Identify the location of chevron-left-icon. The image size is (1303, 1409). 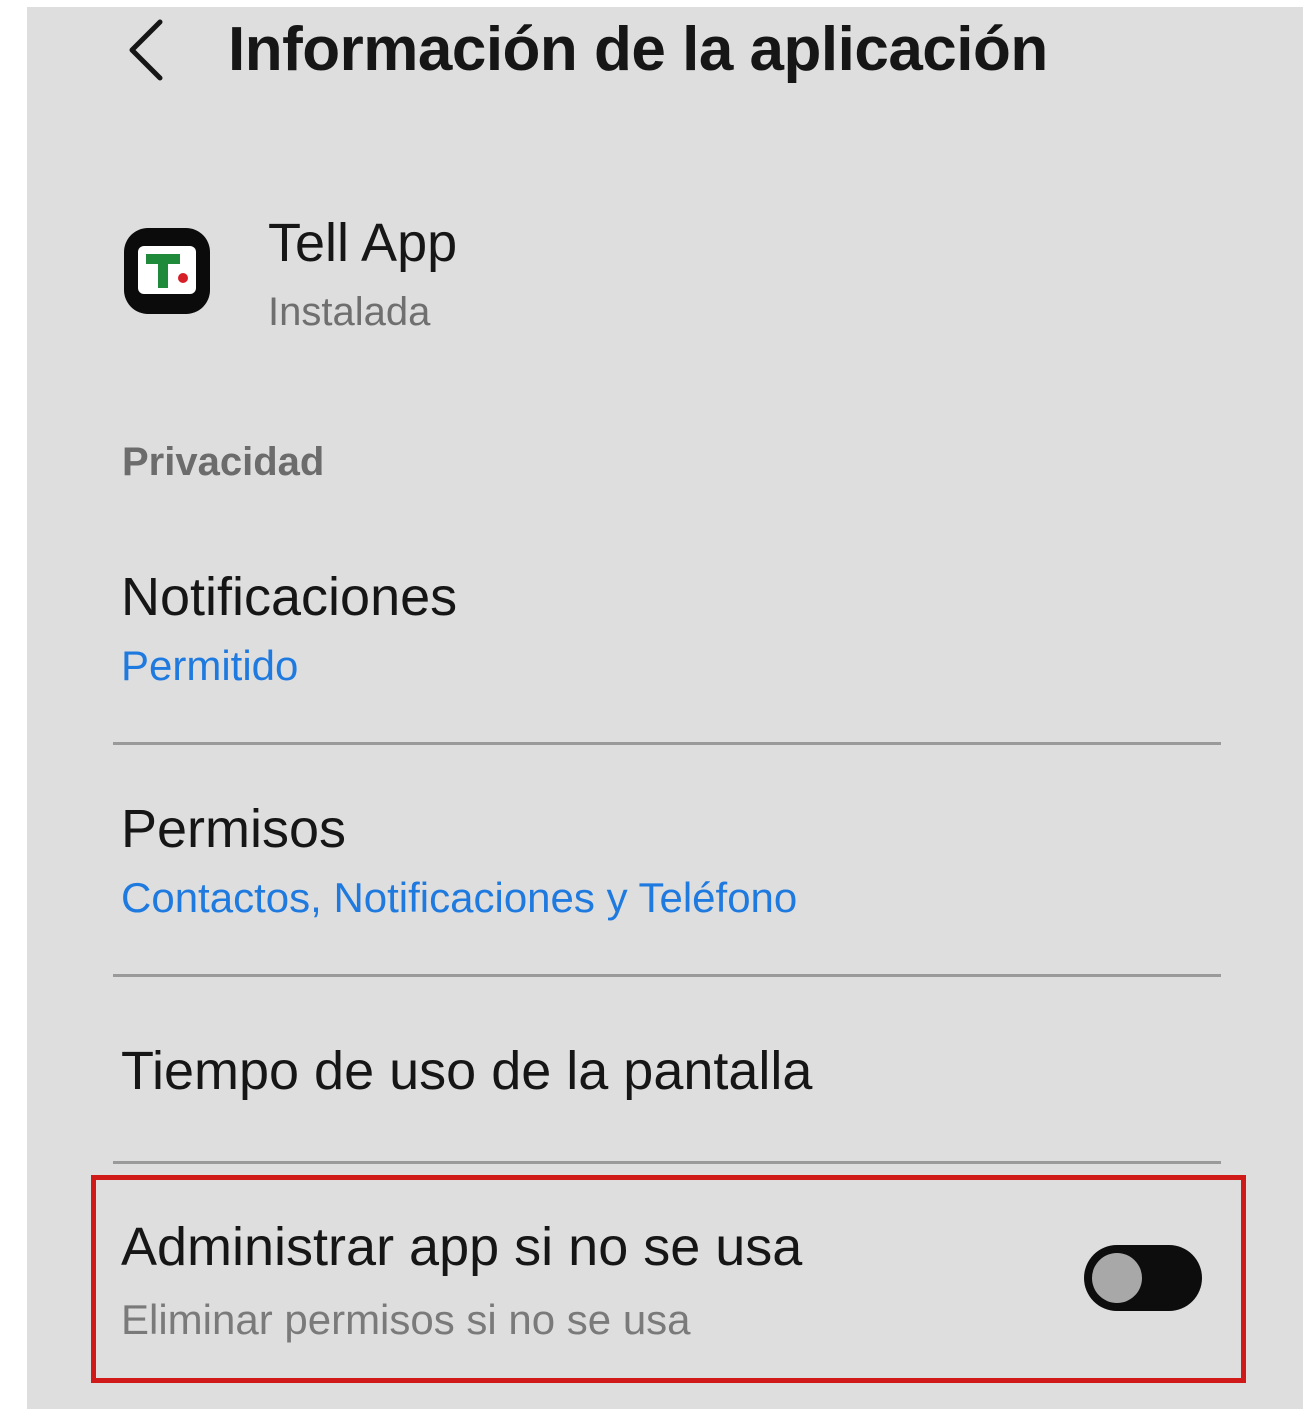
(146, 50).